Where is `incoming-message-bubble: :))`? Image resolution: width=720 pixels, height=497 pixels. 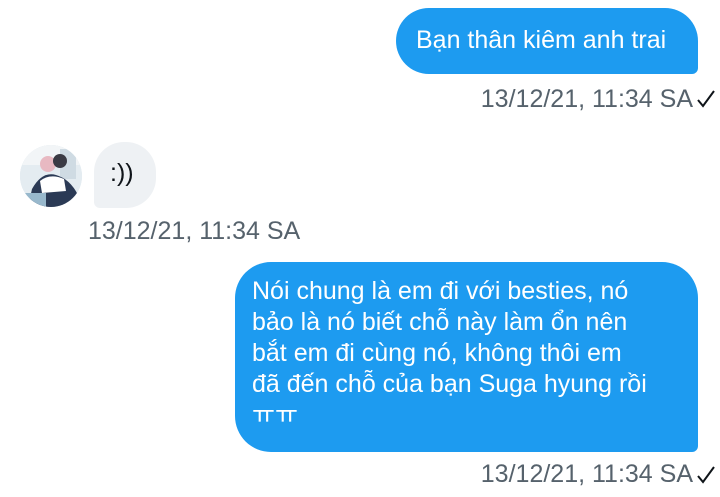
incoming-message-bubble: :)) is located at coordinates (125, 175).